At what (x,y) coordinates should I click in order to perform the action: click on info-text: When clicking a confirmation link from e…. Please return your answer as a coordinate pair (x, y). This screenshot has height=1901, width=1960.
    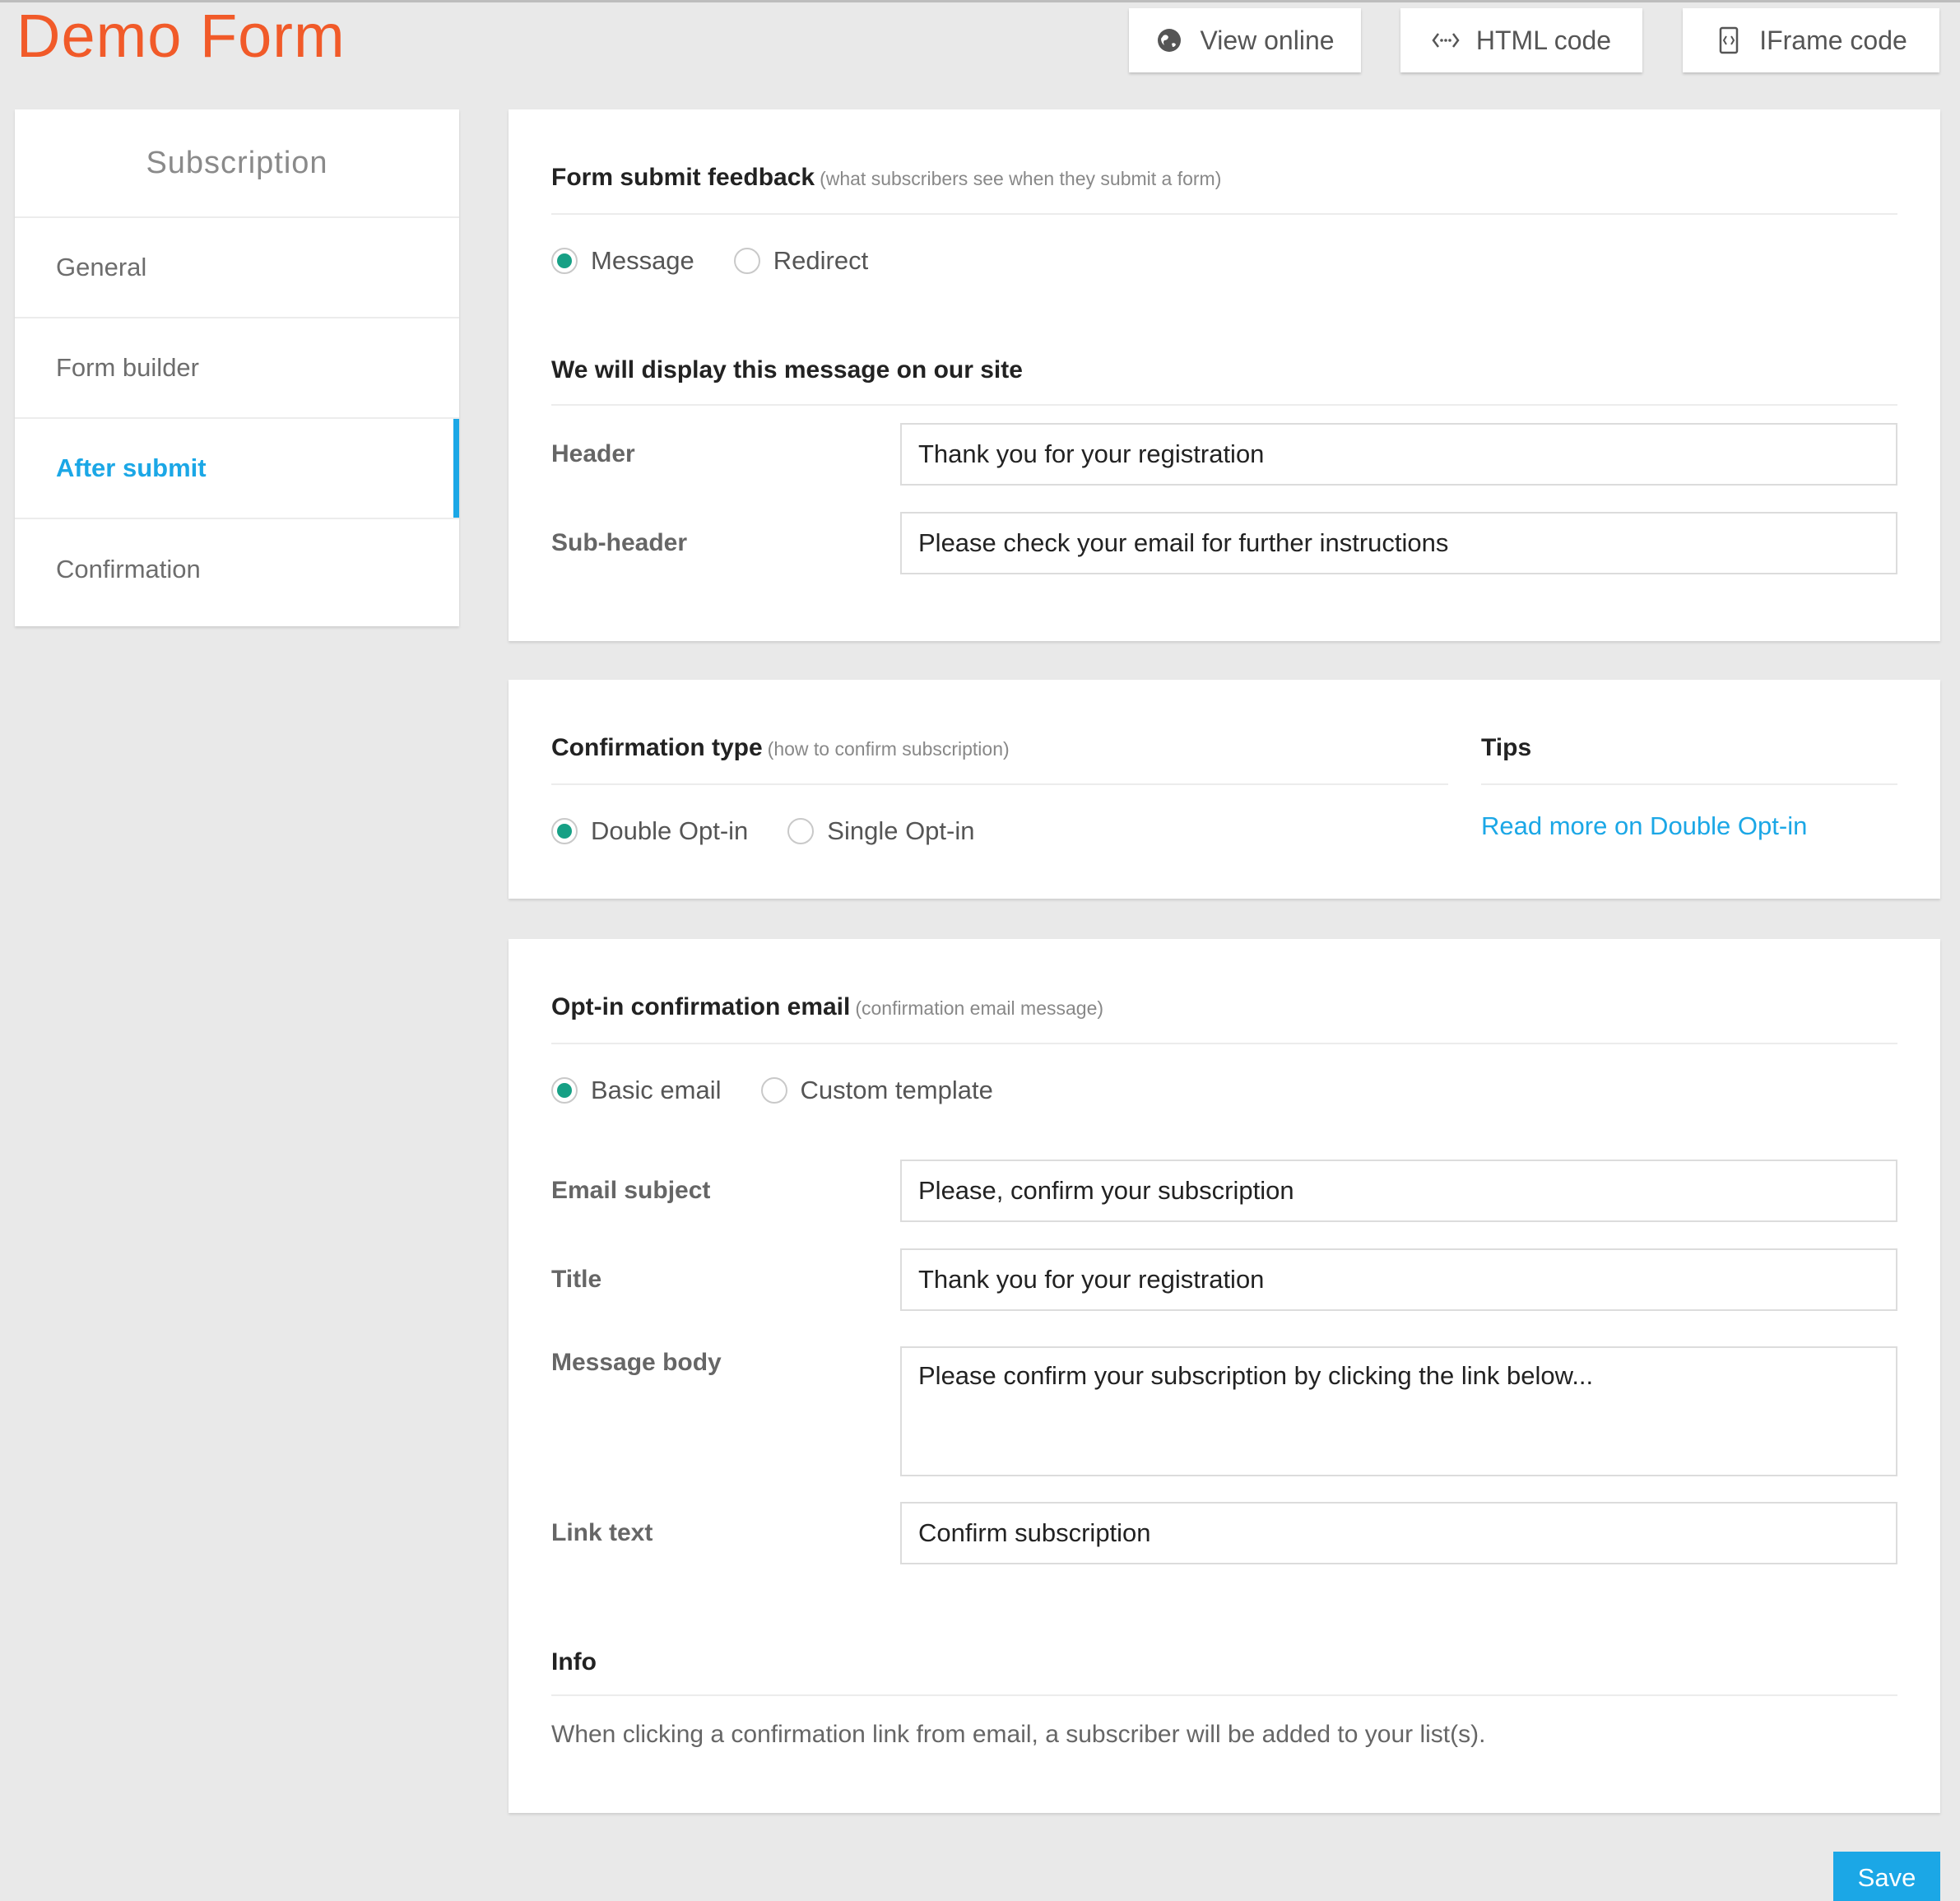
    Looking at the image, I should click on (1018, 1734).